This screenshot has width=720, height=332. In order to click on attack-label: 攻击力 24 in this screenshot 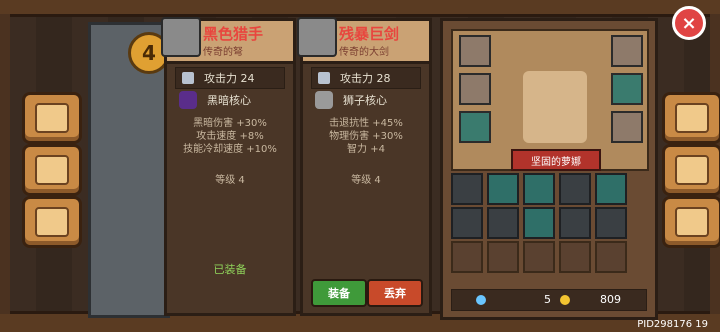, I will do `click(229, 78)`.